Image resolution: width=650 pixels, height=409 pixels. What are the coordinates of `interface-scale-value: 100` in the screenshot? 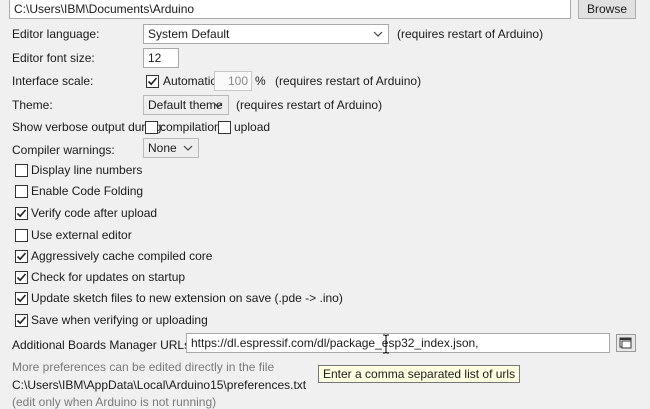 It's located at (237, 81).